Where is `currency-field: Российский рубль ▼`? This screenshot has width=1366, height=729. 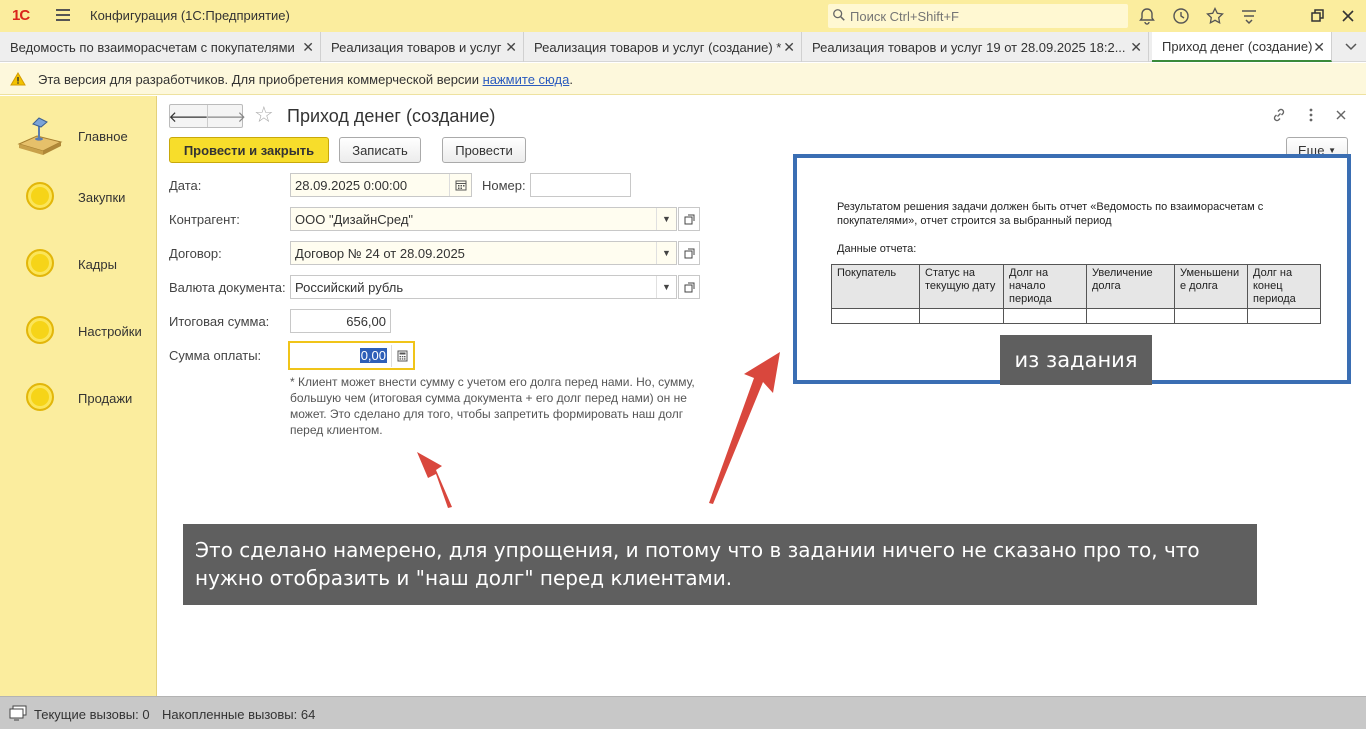 currency-field: Российский рубль ▼ is located at coordinates (483, 287).